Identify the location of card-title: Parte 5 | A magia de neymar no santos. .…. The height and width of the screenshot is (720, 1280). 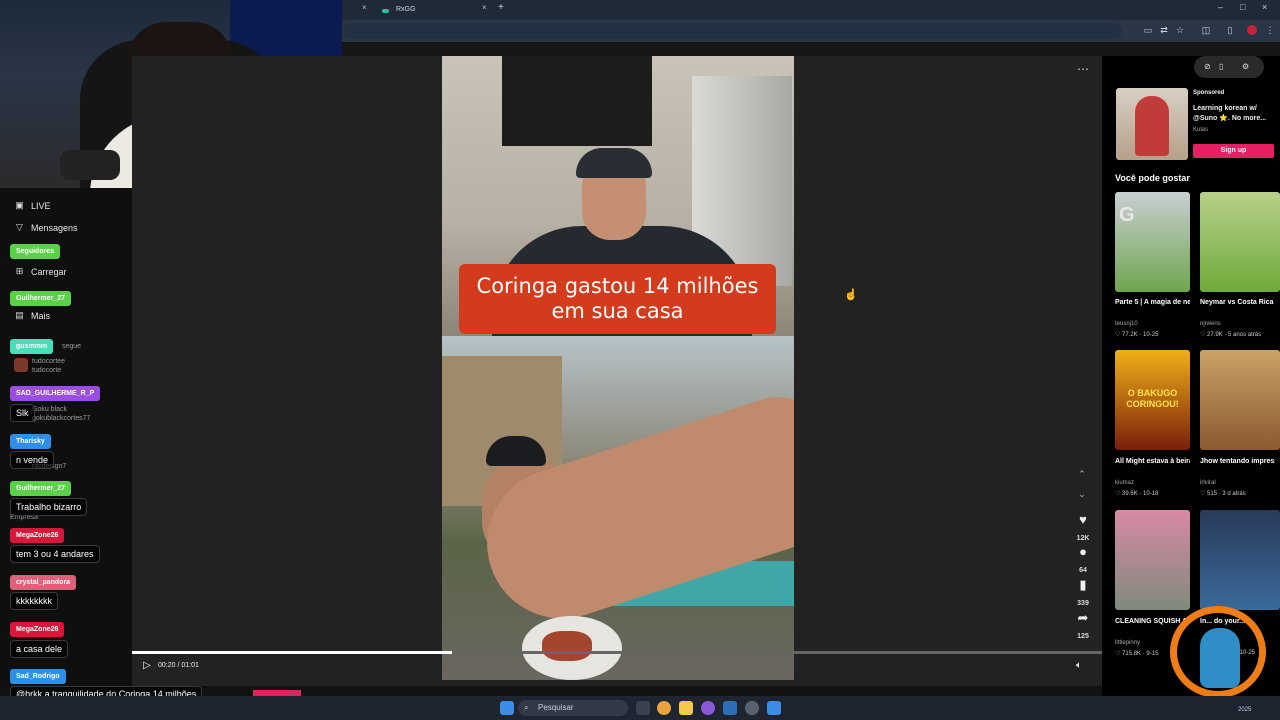
(1152, 302).